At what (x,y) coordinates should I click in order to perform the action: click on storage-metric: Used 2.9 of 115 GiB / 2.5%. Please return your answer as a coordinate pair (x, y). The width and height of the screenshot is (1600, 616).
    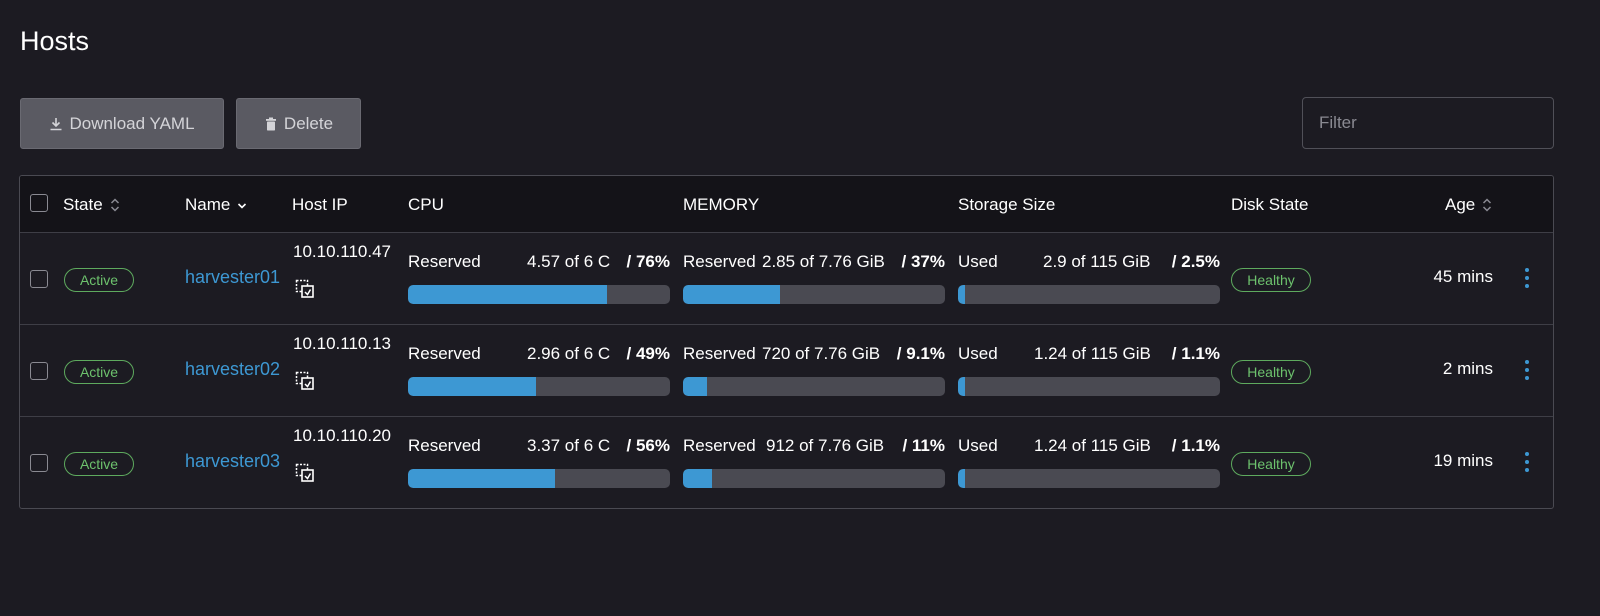
    Looking at the image, I should click on (1089, 279).